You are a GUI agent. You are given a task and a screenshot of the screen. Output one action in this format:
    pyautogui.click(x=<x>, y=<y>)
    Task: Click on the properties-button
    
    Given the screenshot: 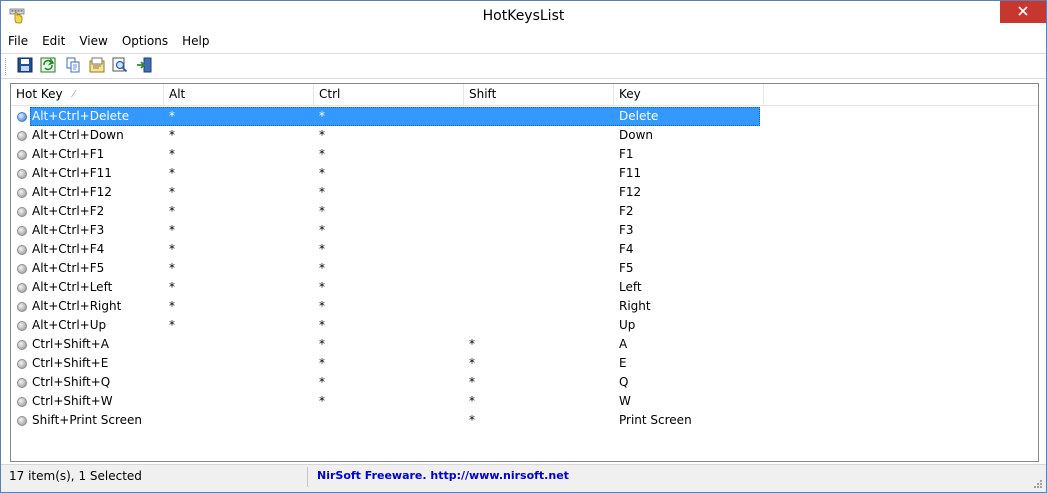 What is the action you would take?
    pyautogui.click(x=97, y=66)
    